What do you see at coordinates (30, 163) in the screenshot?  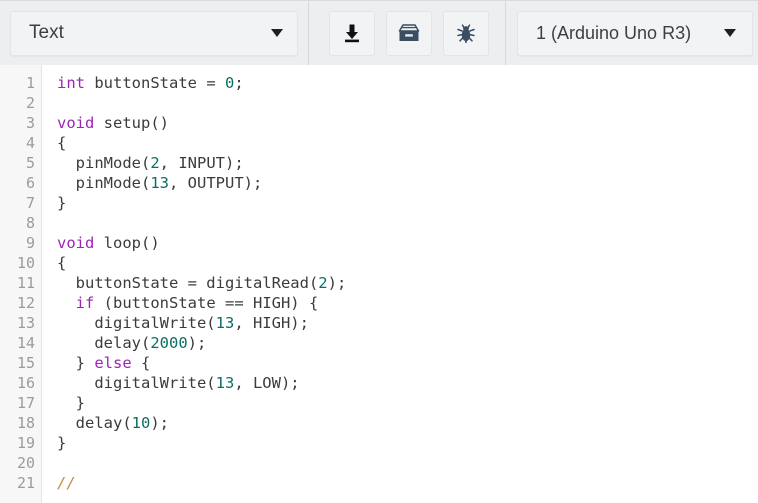 I see `line-number: 5` at bounding box center [30, 163].